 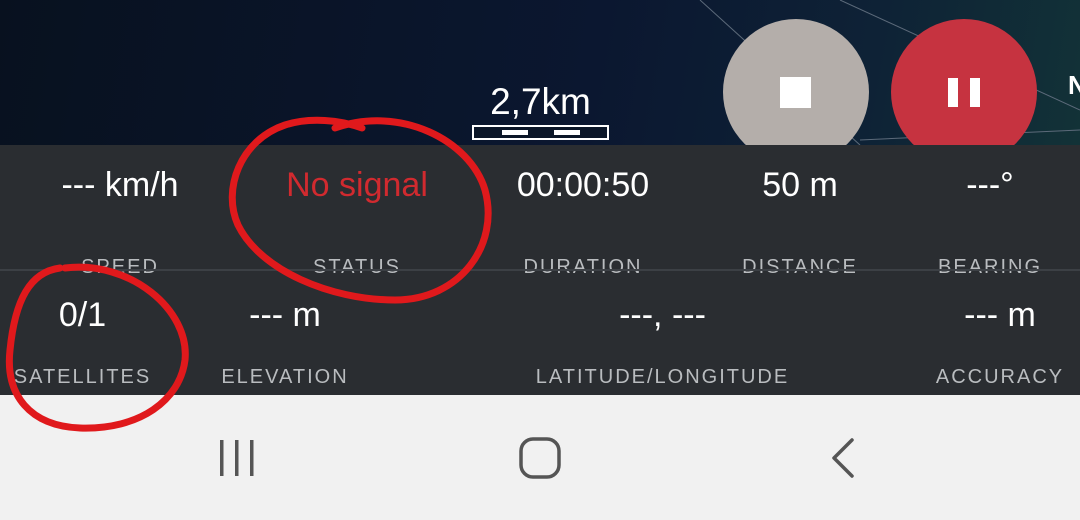 I want to click on home-button, so click(x=540, y=460).